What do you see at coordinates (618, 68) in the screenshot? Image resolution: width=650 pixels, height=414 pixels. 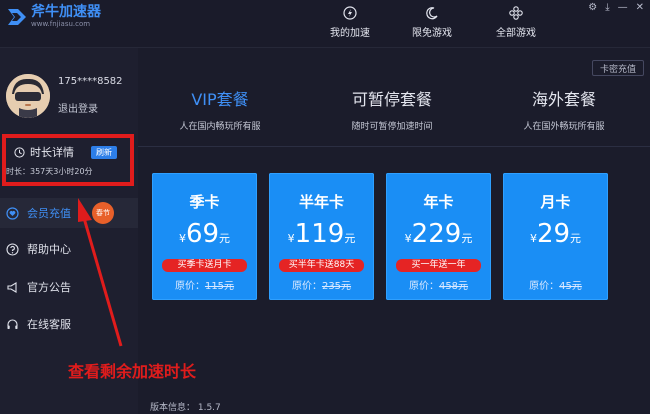 I see `card-code-recharge-button: 卡密充值` at bounding box center [618, 68].